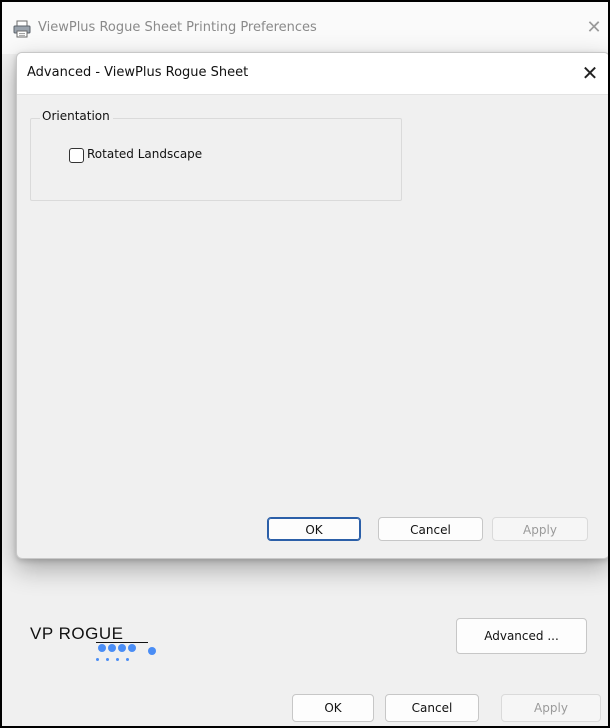  I want to click on outer-ok-button: OK, so click(333, 708).